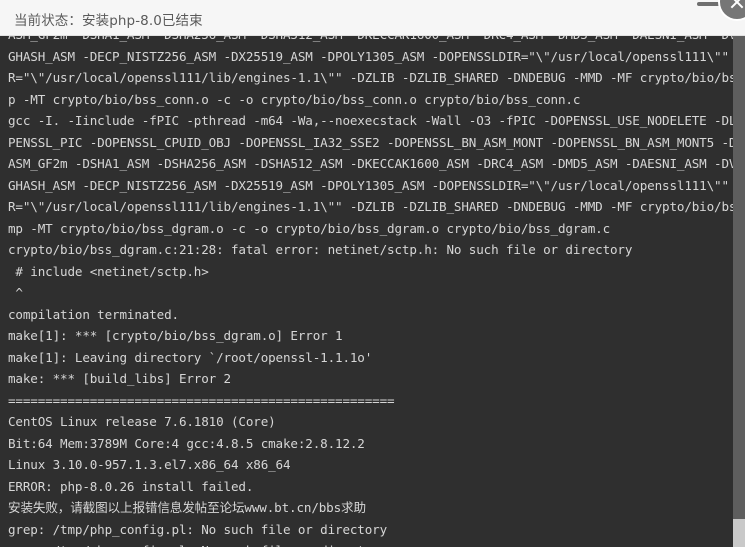  Describe the element at coordinates (739, 533) in the screenshot. I see `scrollbar-thumb` at that location.